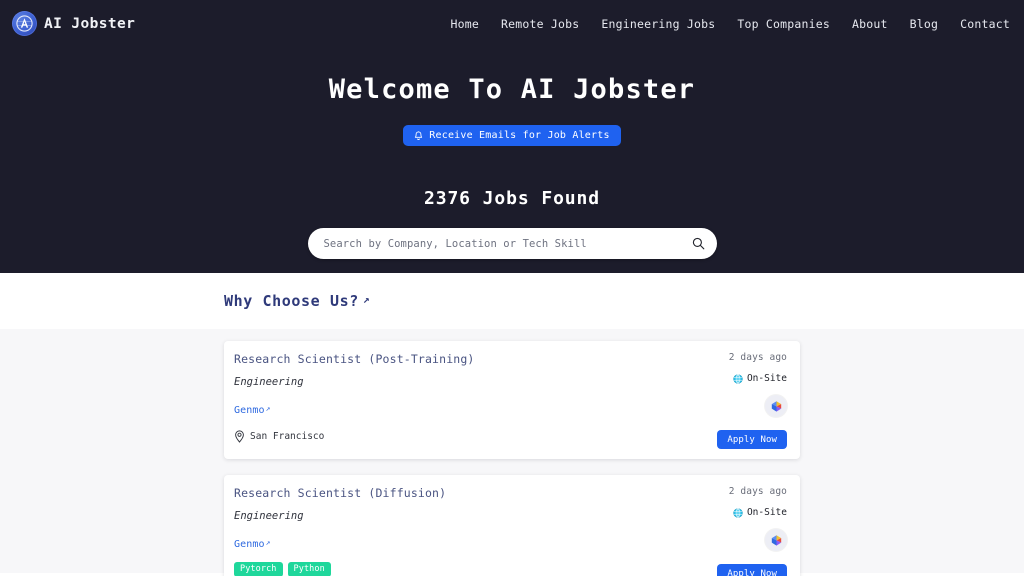  What do you see at coordinates (512, 89) in the screenshot?
I see `page-title: Welcome To AI Jobster` at bounding box center [512, 89].